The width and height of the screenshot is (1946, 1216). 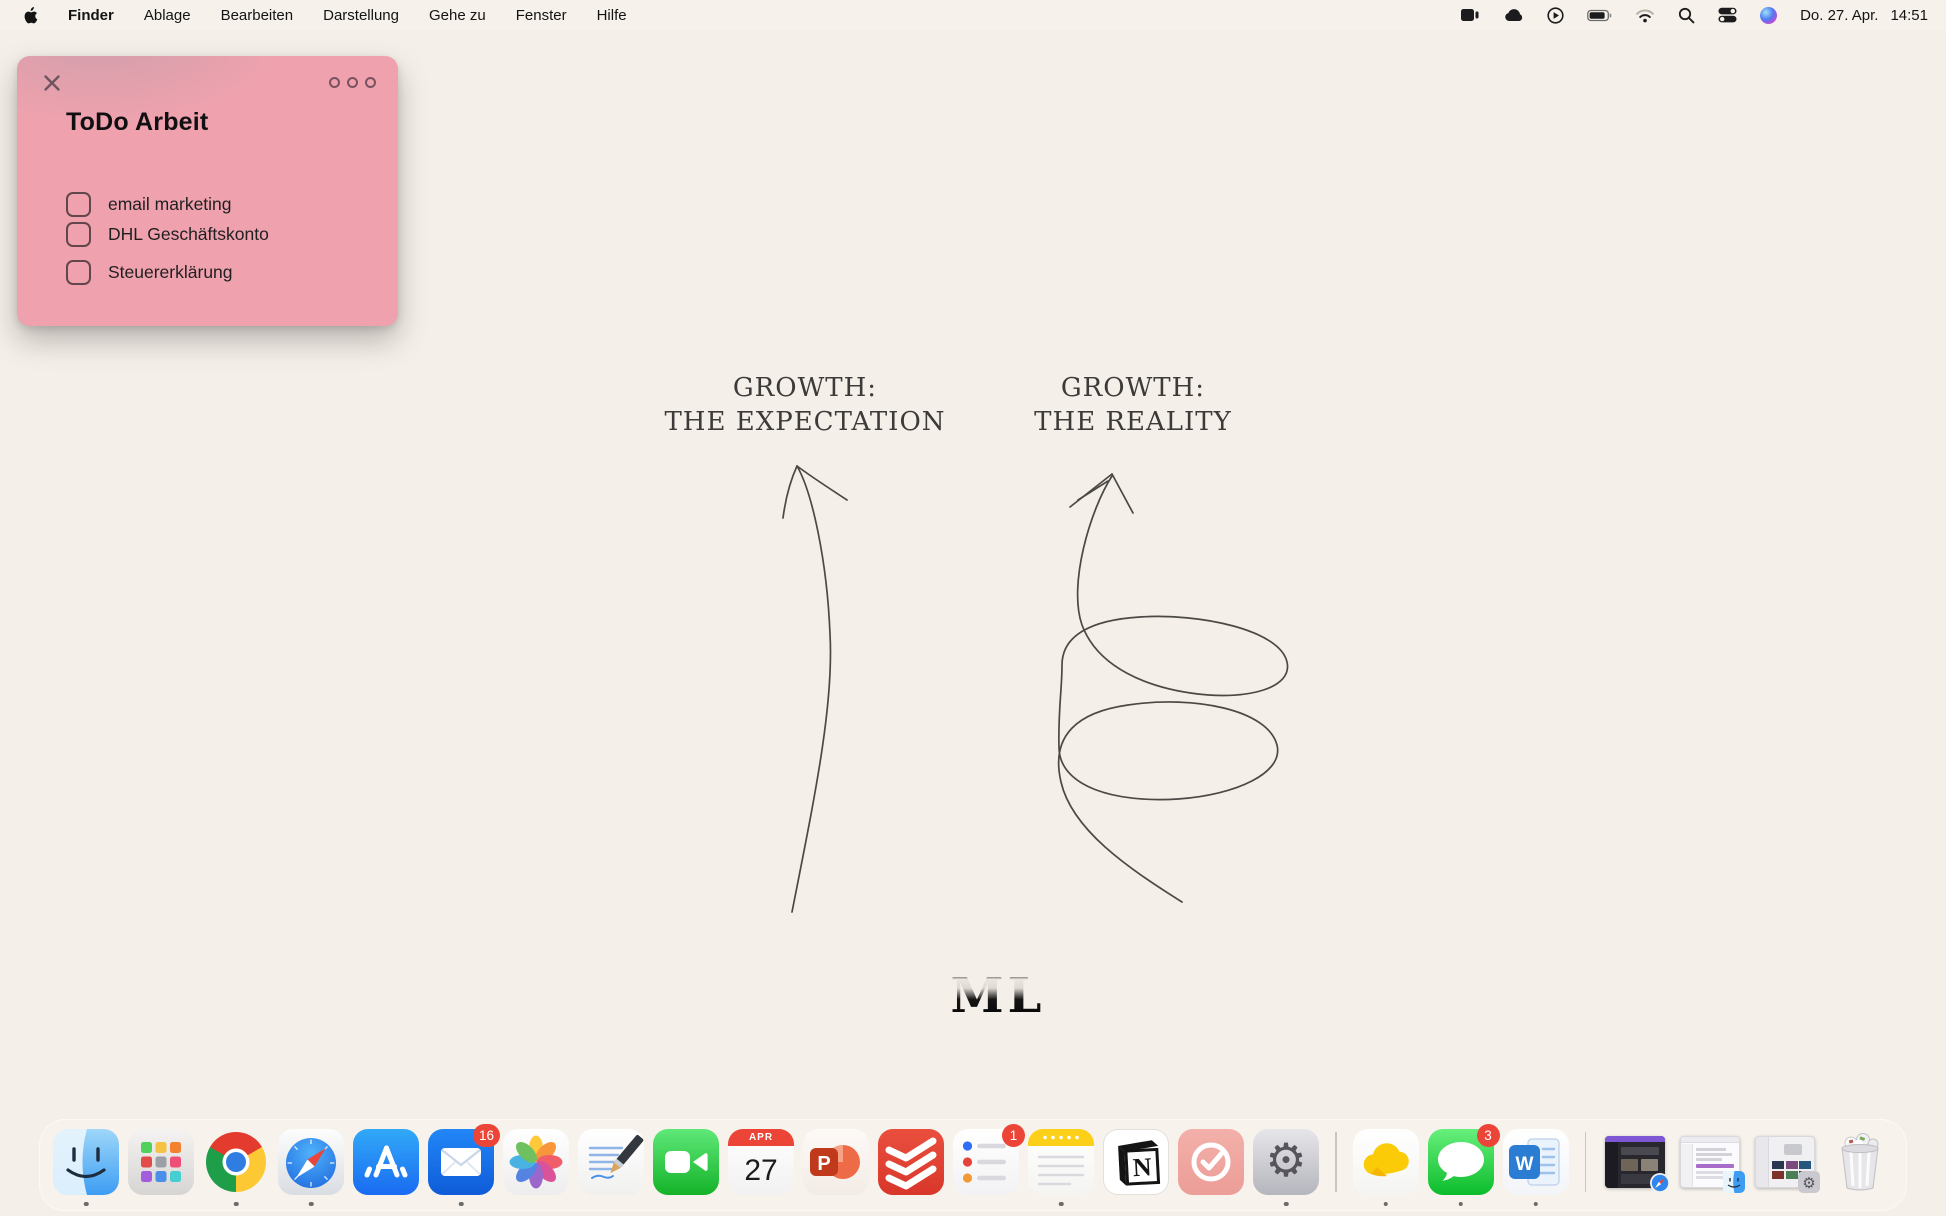 I want to click on menu-item-fenster: Fenster, so click(x=541, y=15).